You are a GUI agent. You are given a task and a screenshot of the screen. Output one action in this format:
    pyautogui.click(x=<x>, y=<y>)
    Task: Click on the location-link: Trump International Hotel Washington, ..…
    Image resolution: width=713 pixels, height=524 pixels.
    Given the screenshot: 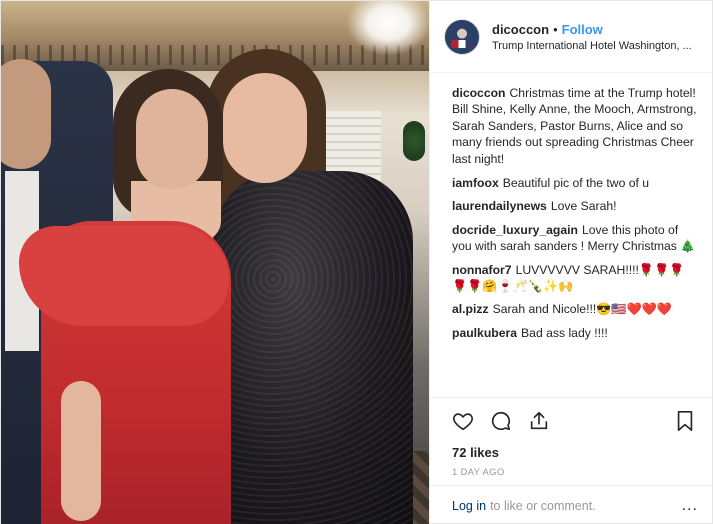 What is the action you would take?
    pyautogui.click(x=596, y=46)
    